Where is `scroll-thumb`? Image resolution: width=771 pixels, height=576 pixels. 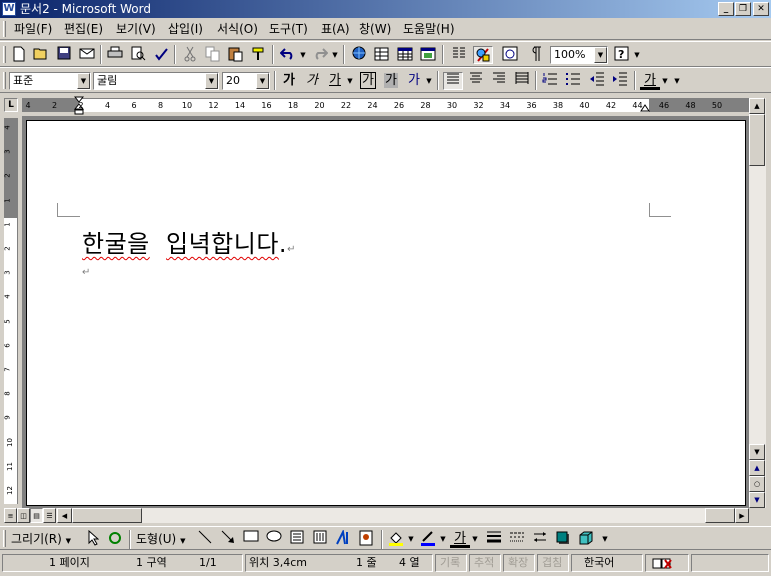
scroll-thumb is located at coordinates (757, 140).